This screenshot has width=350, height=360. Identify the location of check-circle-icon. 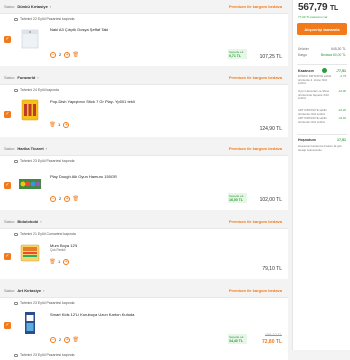
(325, 70).